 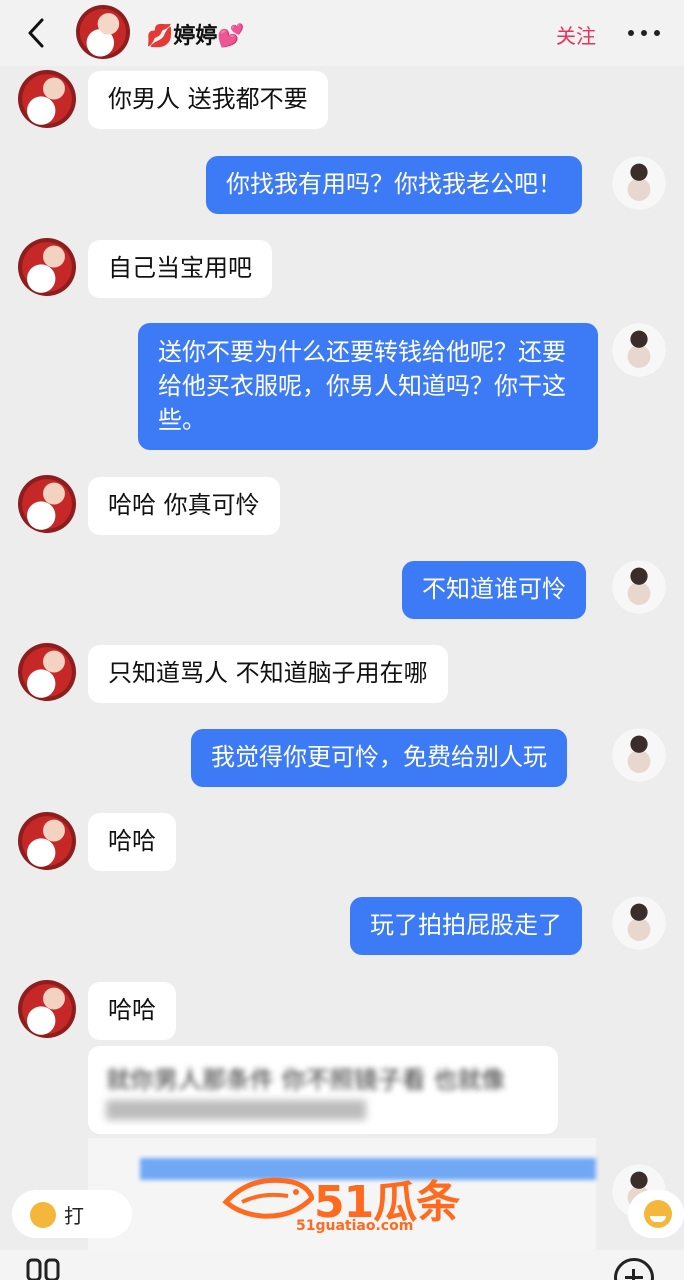 What do you see at coordinates (342, 1201) in the screenshot?
I see `watermark-logo: 51瓜条 51guatiao.com` at bounding box center [342, 1201].